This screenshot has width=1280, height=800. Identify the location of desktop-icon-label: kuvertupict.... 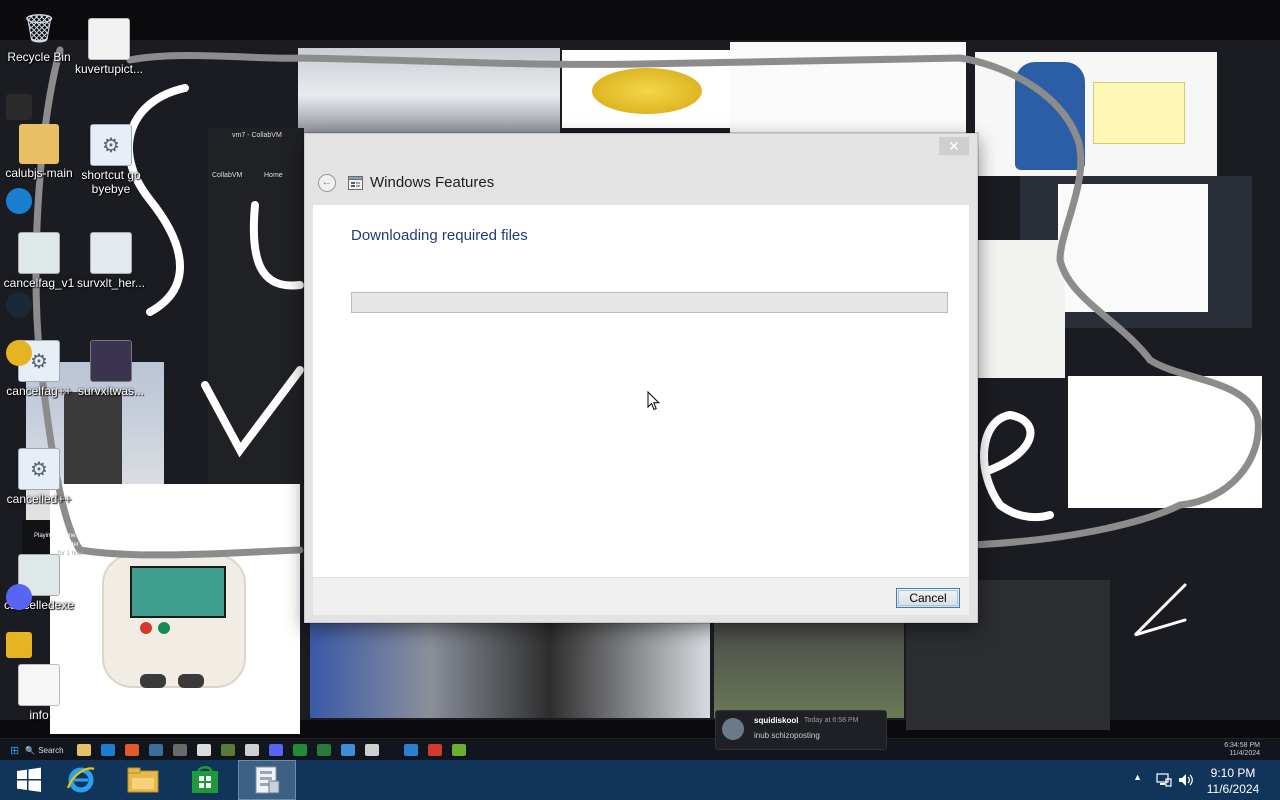
(109, 69).